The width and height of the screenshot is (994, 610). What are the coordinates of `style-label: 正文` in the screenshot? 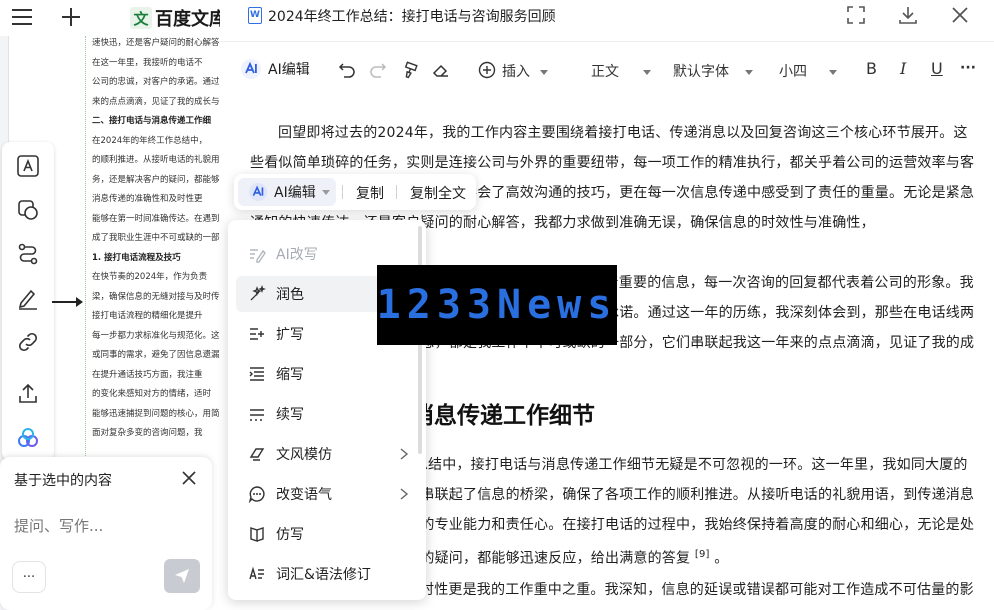 It's located at (605, 72).